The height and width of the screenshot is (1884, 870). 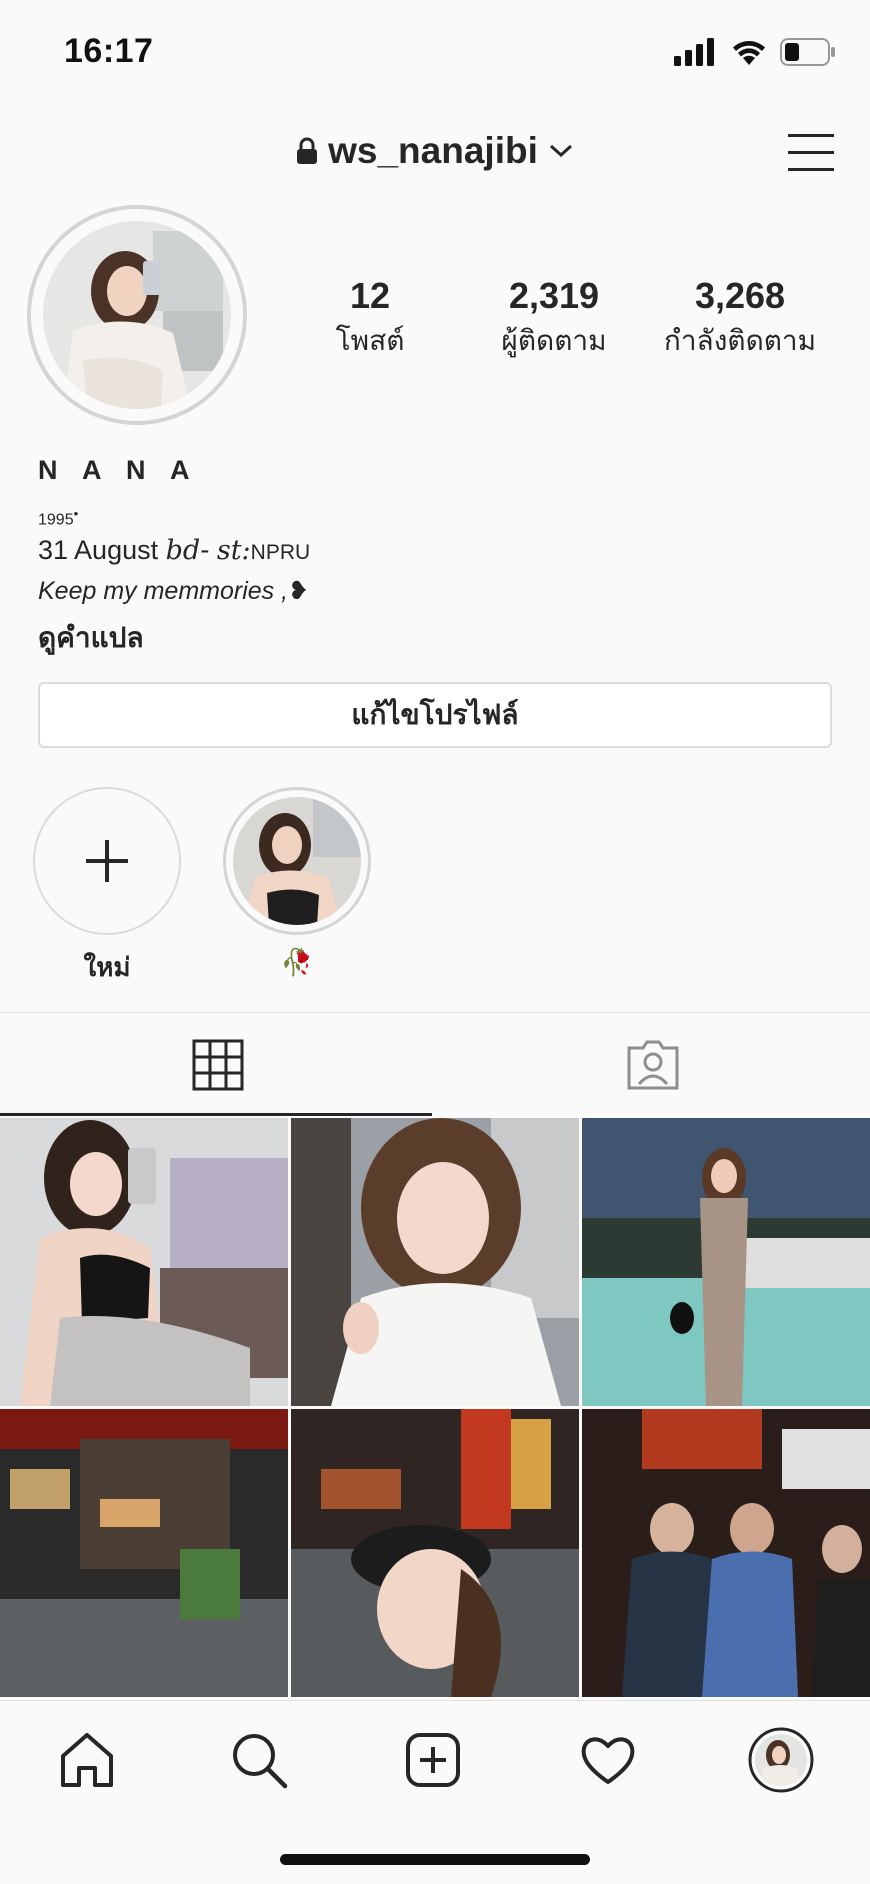 I want to click on nav-search, so click(x=259, y=1760).